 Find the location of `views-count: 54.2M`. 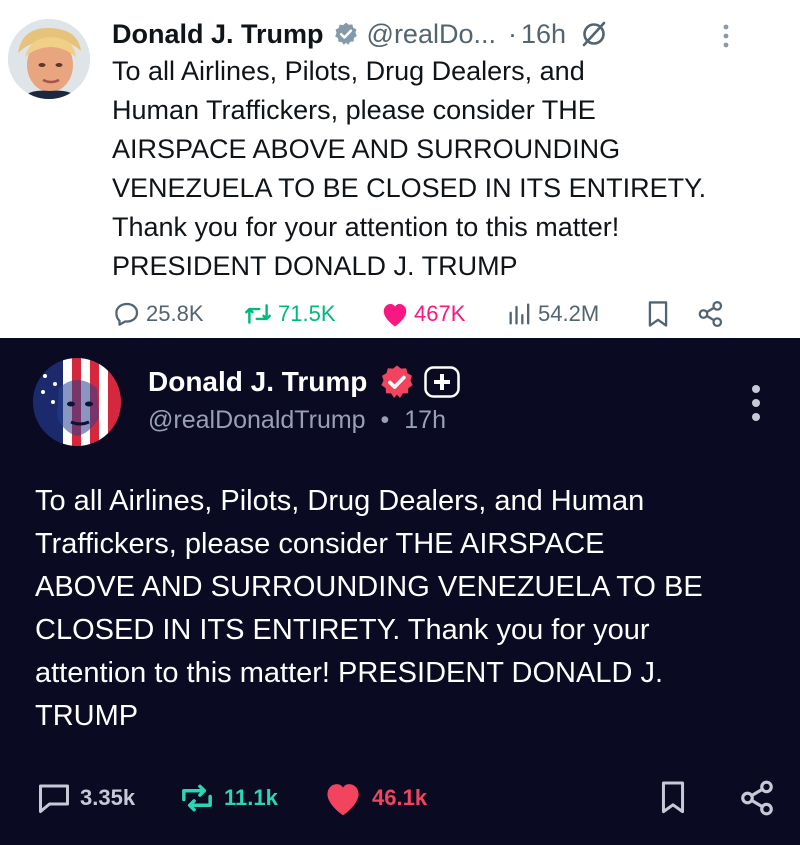

views-count: 54.2M is located at coordinates (569, 313).